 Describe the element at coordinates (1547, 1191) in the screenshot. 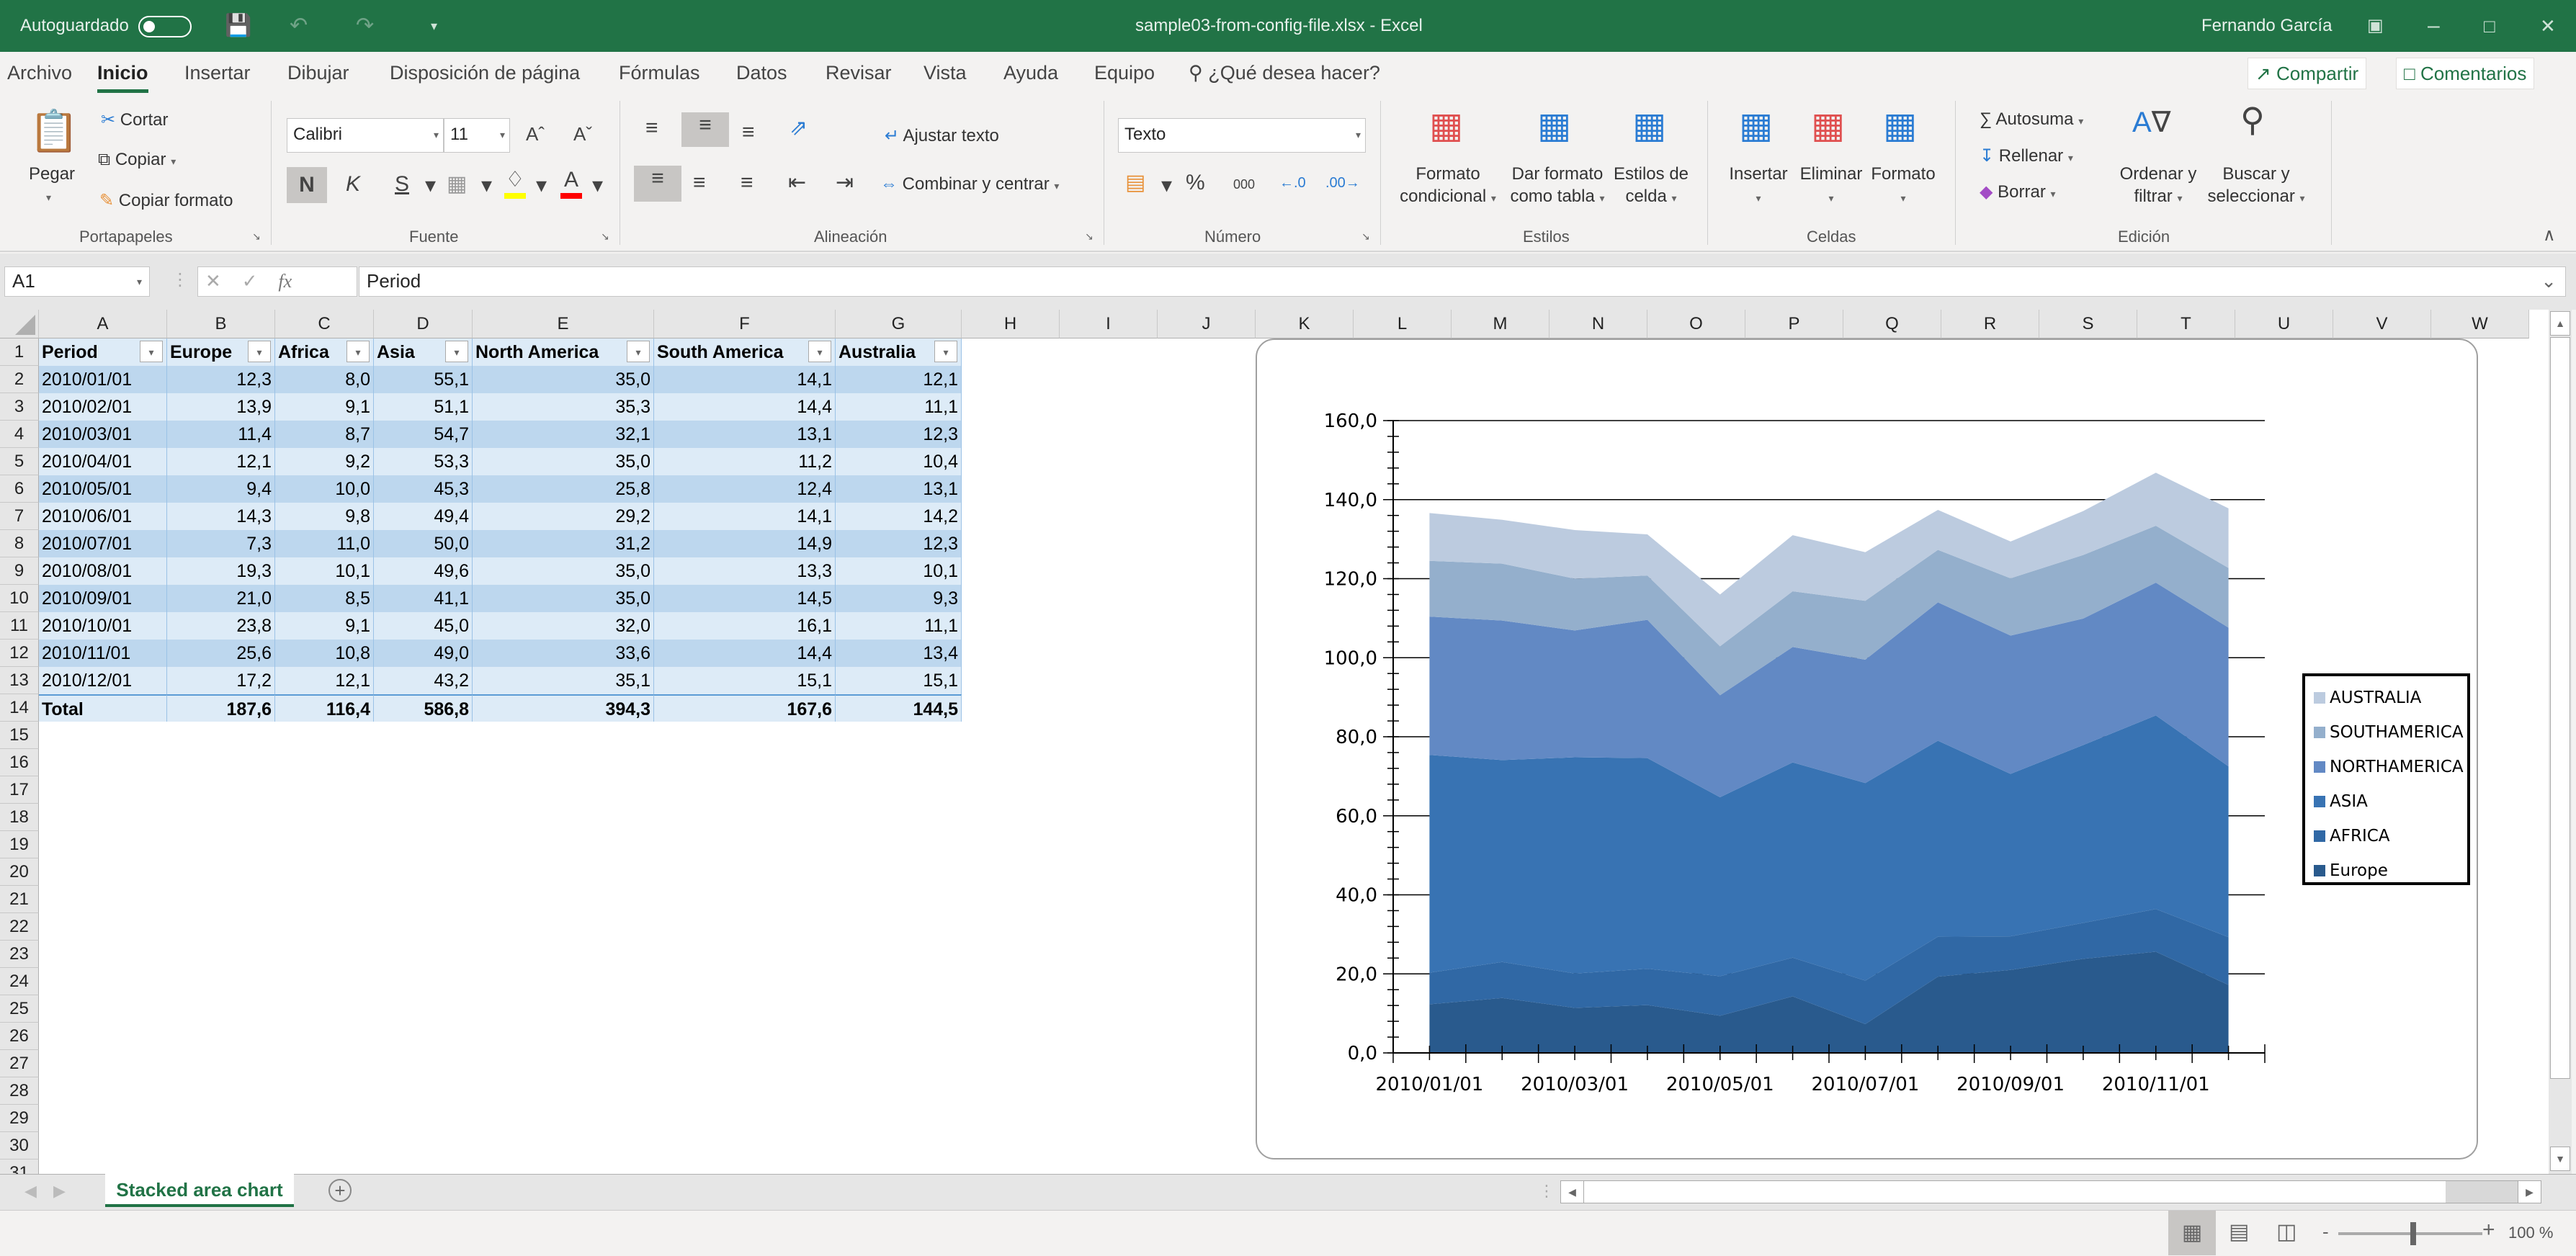

I see `tab-split-handle: ⋮` at that location.